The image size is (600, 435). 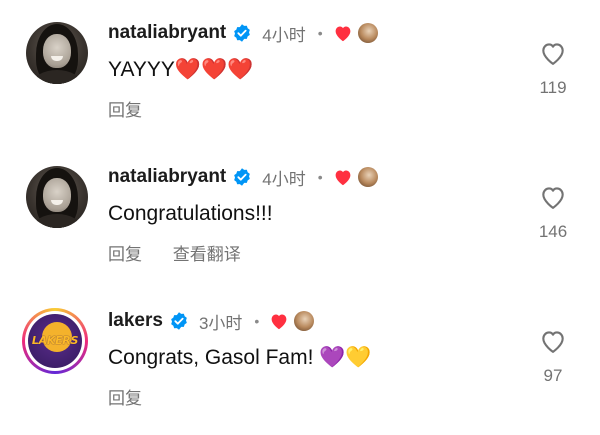 I want to click on like-column: 97, so click(x=553, y=357).